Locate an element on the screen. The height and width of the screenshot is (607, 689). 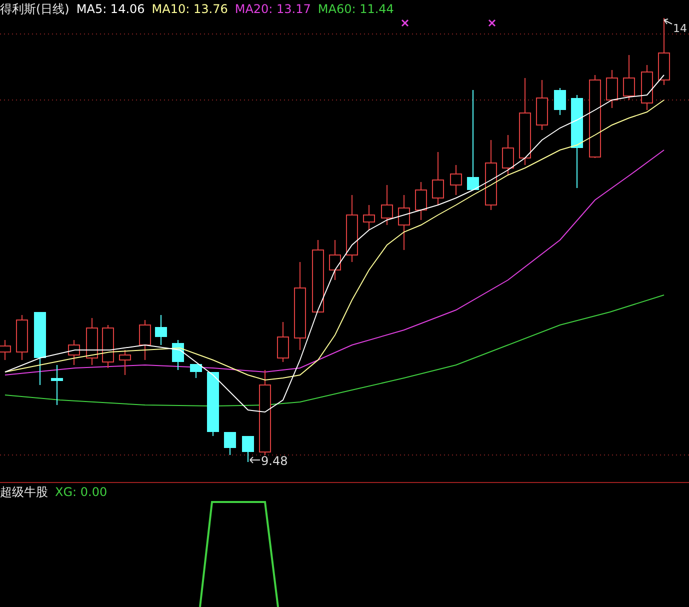
low-price-label: 9.48 is located at coordinates (274, 461).